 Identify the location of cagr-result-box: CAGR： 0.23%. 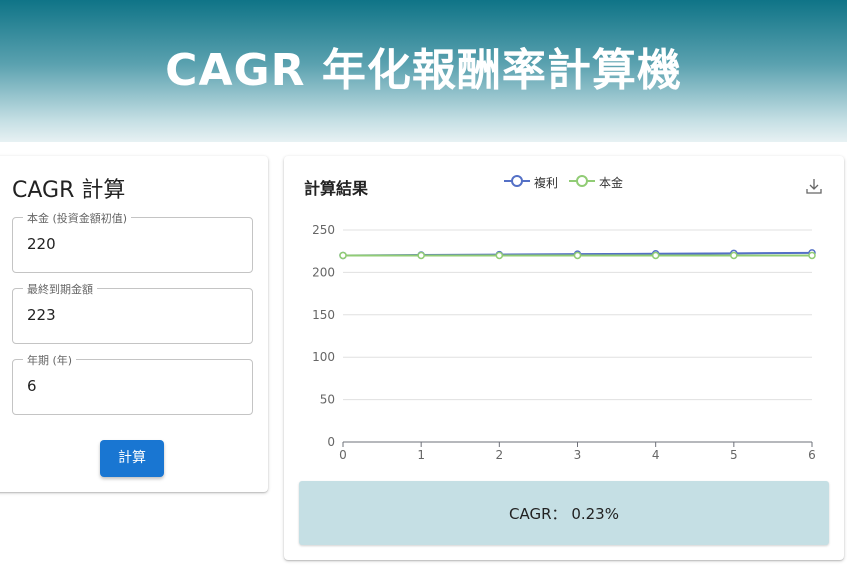
(564, 513).